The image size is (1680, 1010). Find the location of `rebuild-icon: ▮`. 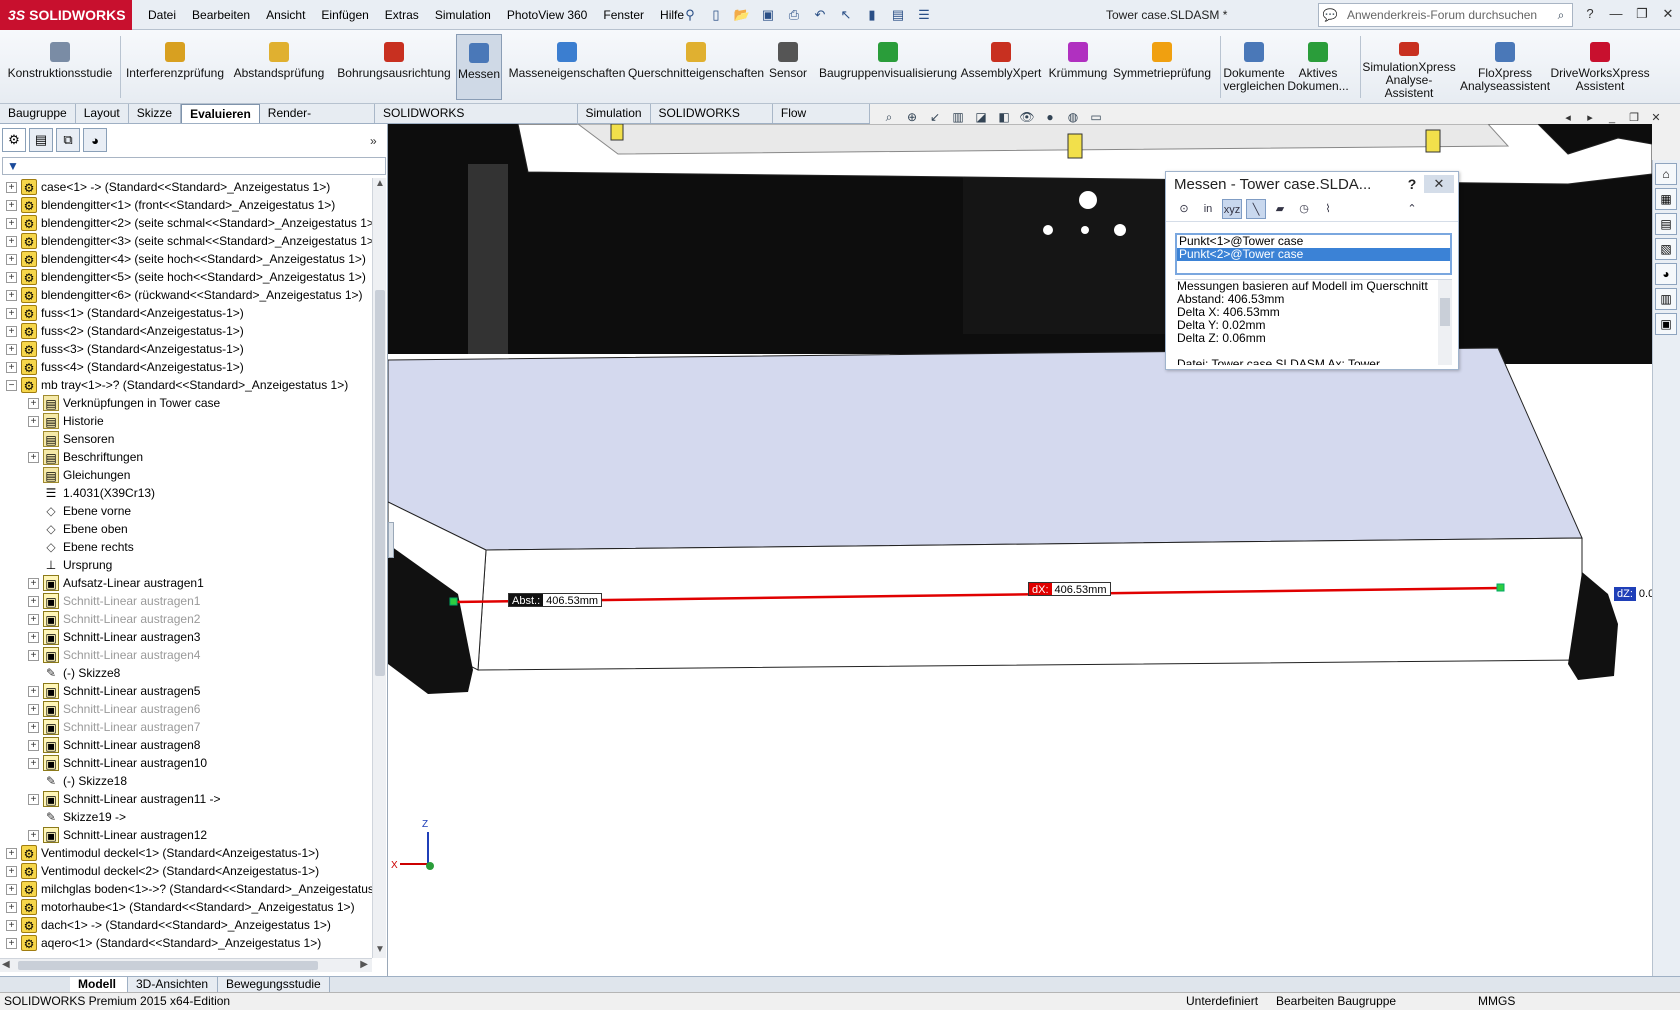

rebuild-icon: ▮ is located at coordinates (872, 15).